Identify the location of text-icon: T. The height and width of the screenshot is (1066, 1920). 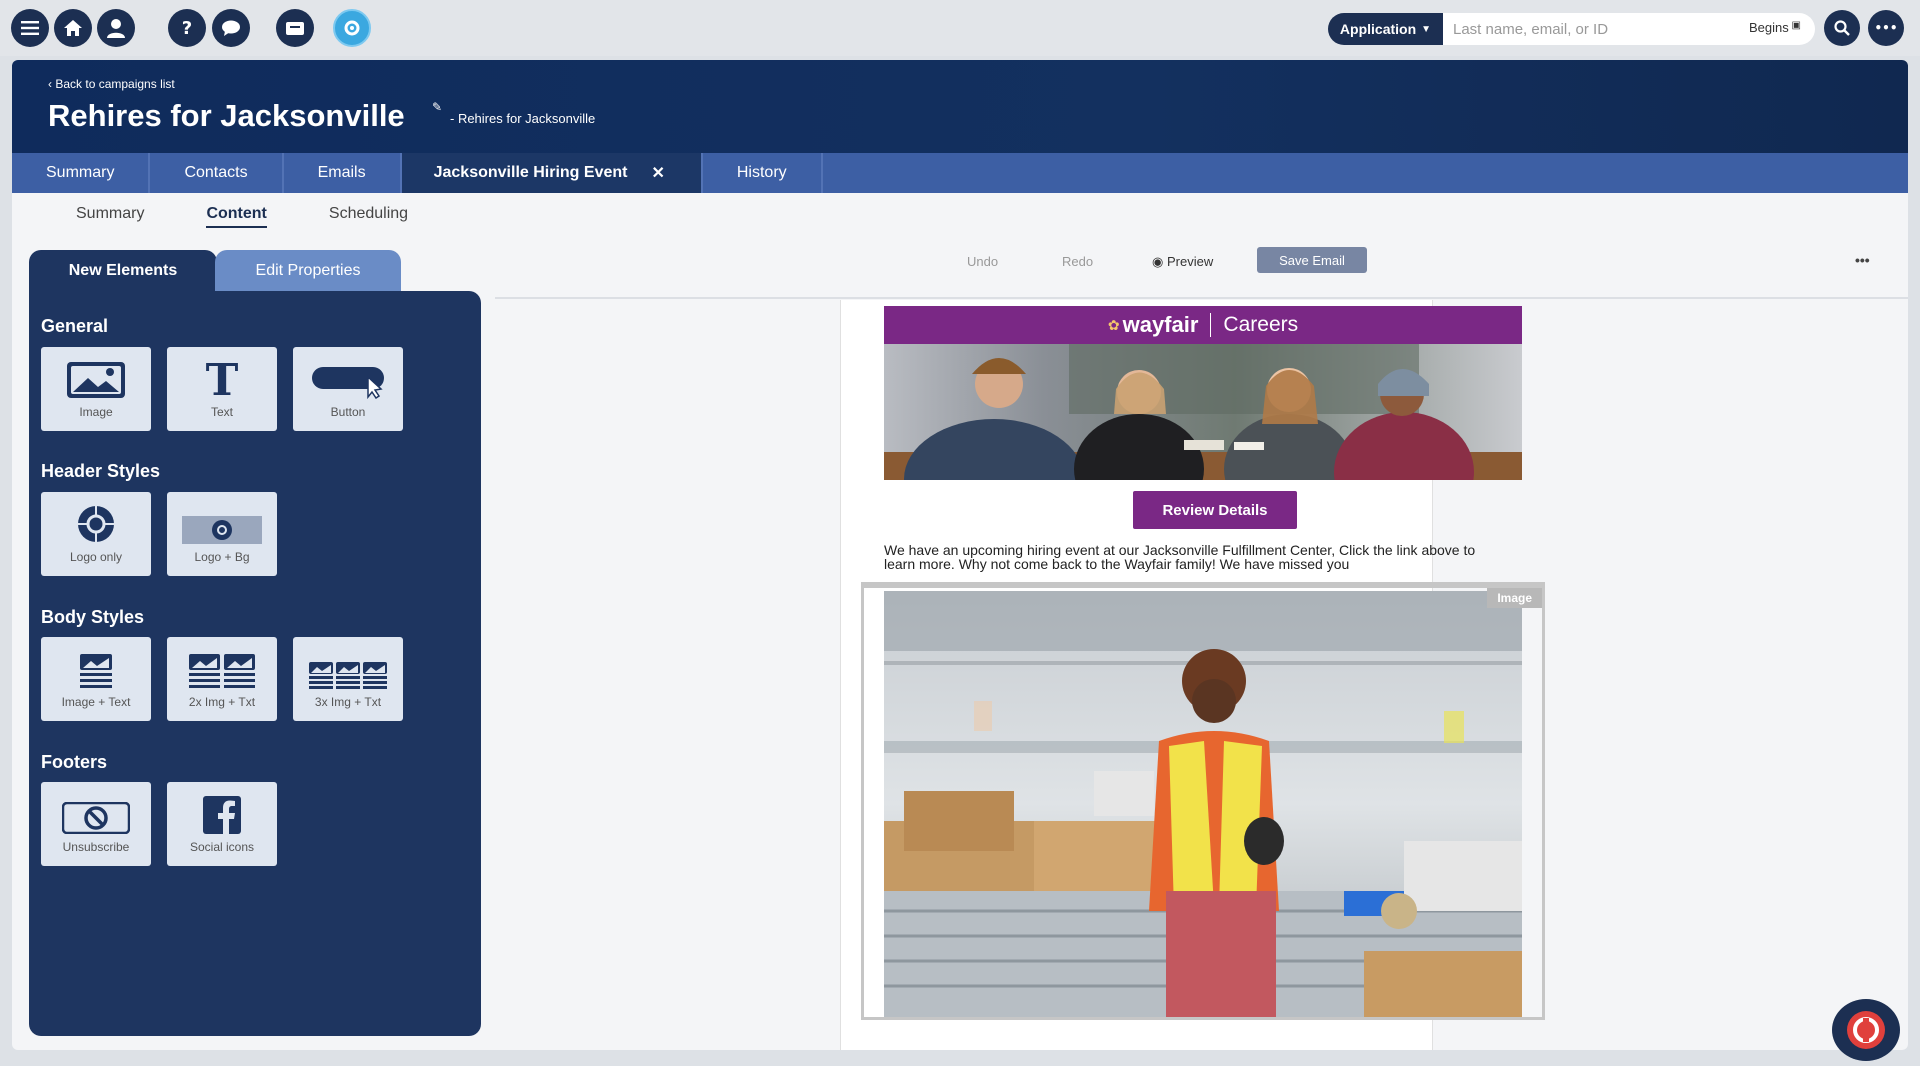
(222, 379).